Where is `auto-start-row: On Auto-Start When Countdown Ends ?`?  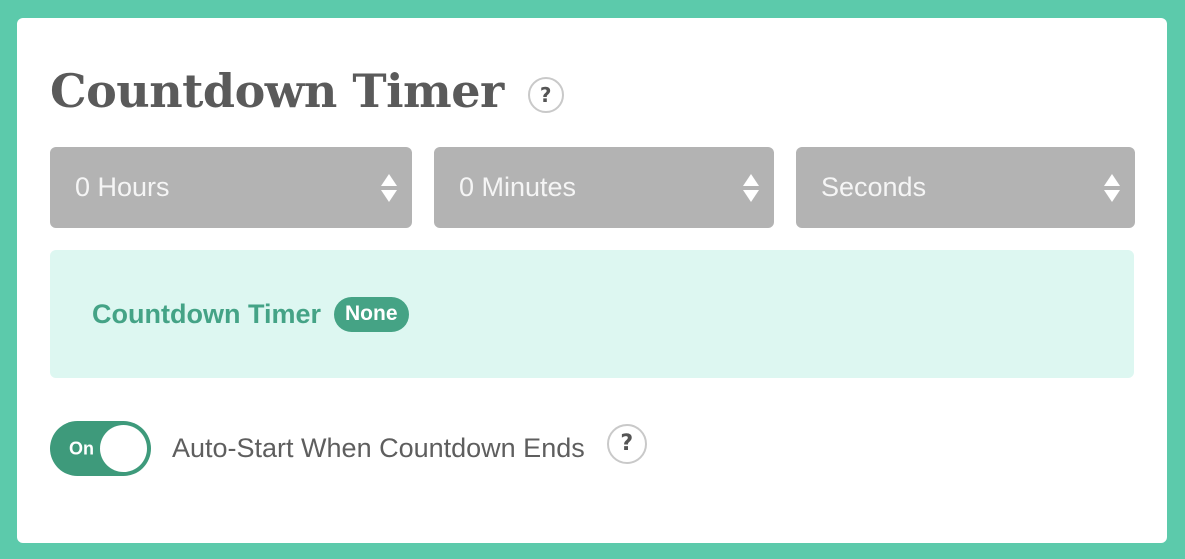 auto-start-row: On Auto-Start When Countdown Ends ? is located at coordinates (348, 448).